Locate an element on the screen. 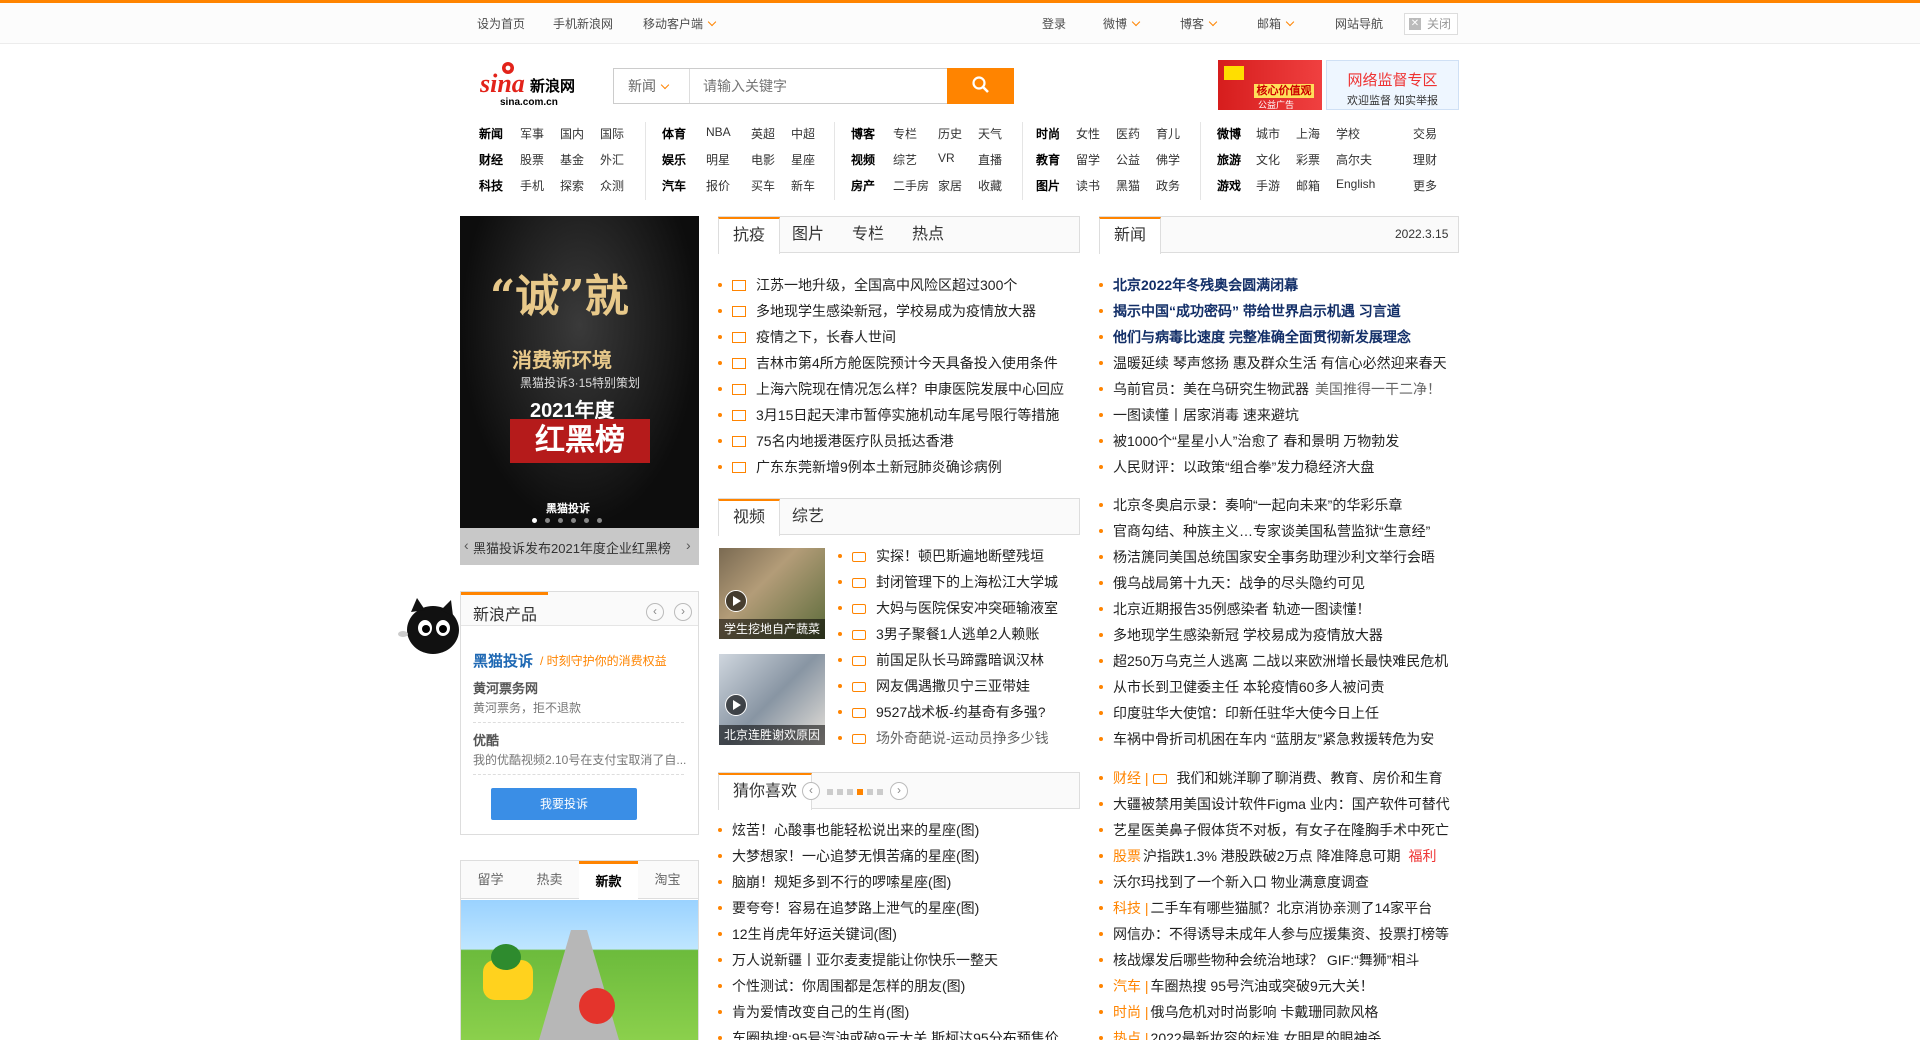 This screenshot has height=1040, width=1920. nav-item: English is located at coordinates (1355, 184).